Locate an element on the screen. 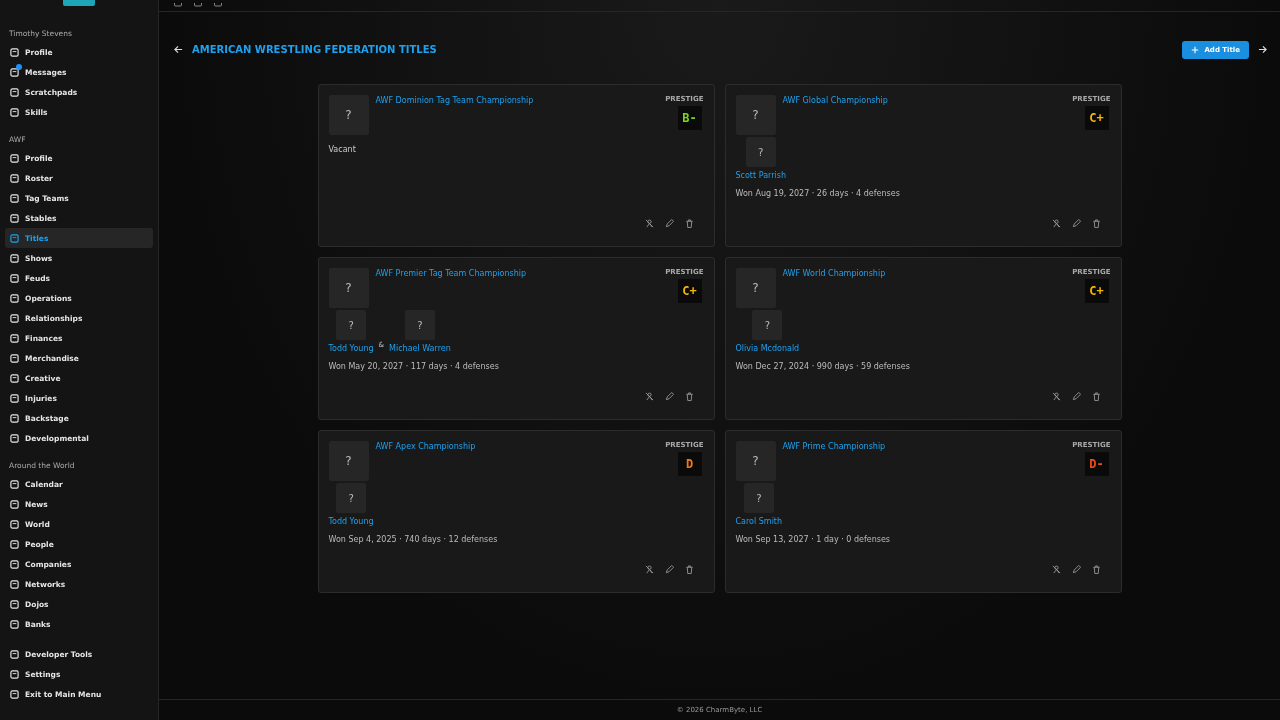  title-name-link: AWF Global Championship is located at coordinates (924, 115).